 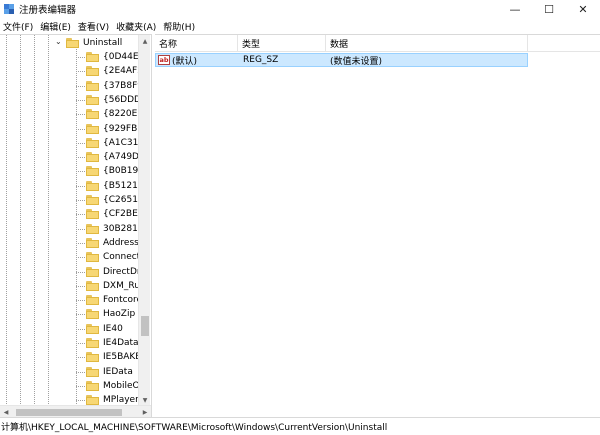 I want to click on tree-item-label: Uninstall, so click(x=103, y=43).